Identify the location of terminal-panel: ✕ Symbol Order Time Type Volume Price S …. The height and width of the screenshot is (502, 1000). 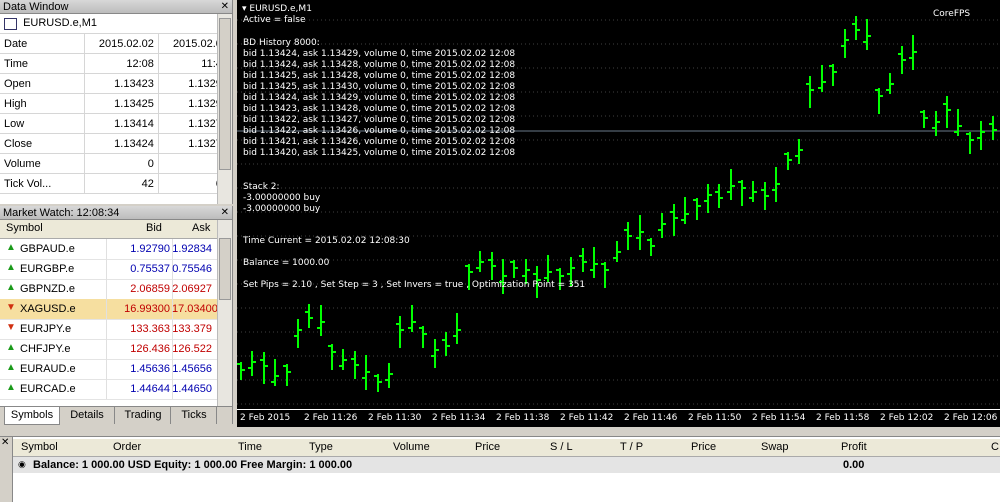
(500, 469).